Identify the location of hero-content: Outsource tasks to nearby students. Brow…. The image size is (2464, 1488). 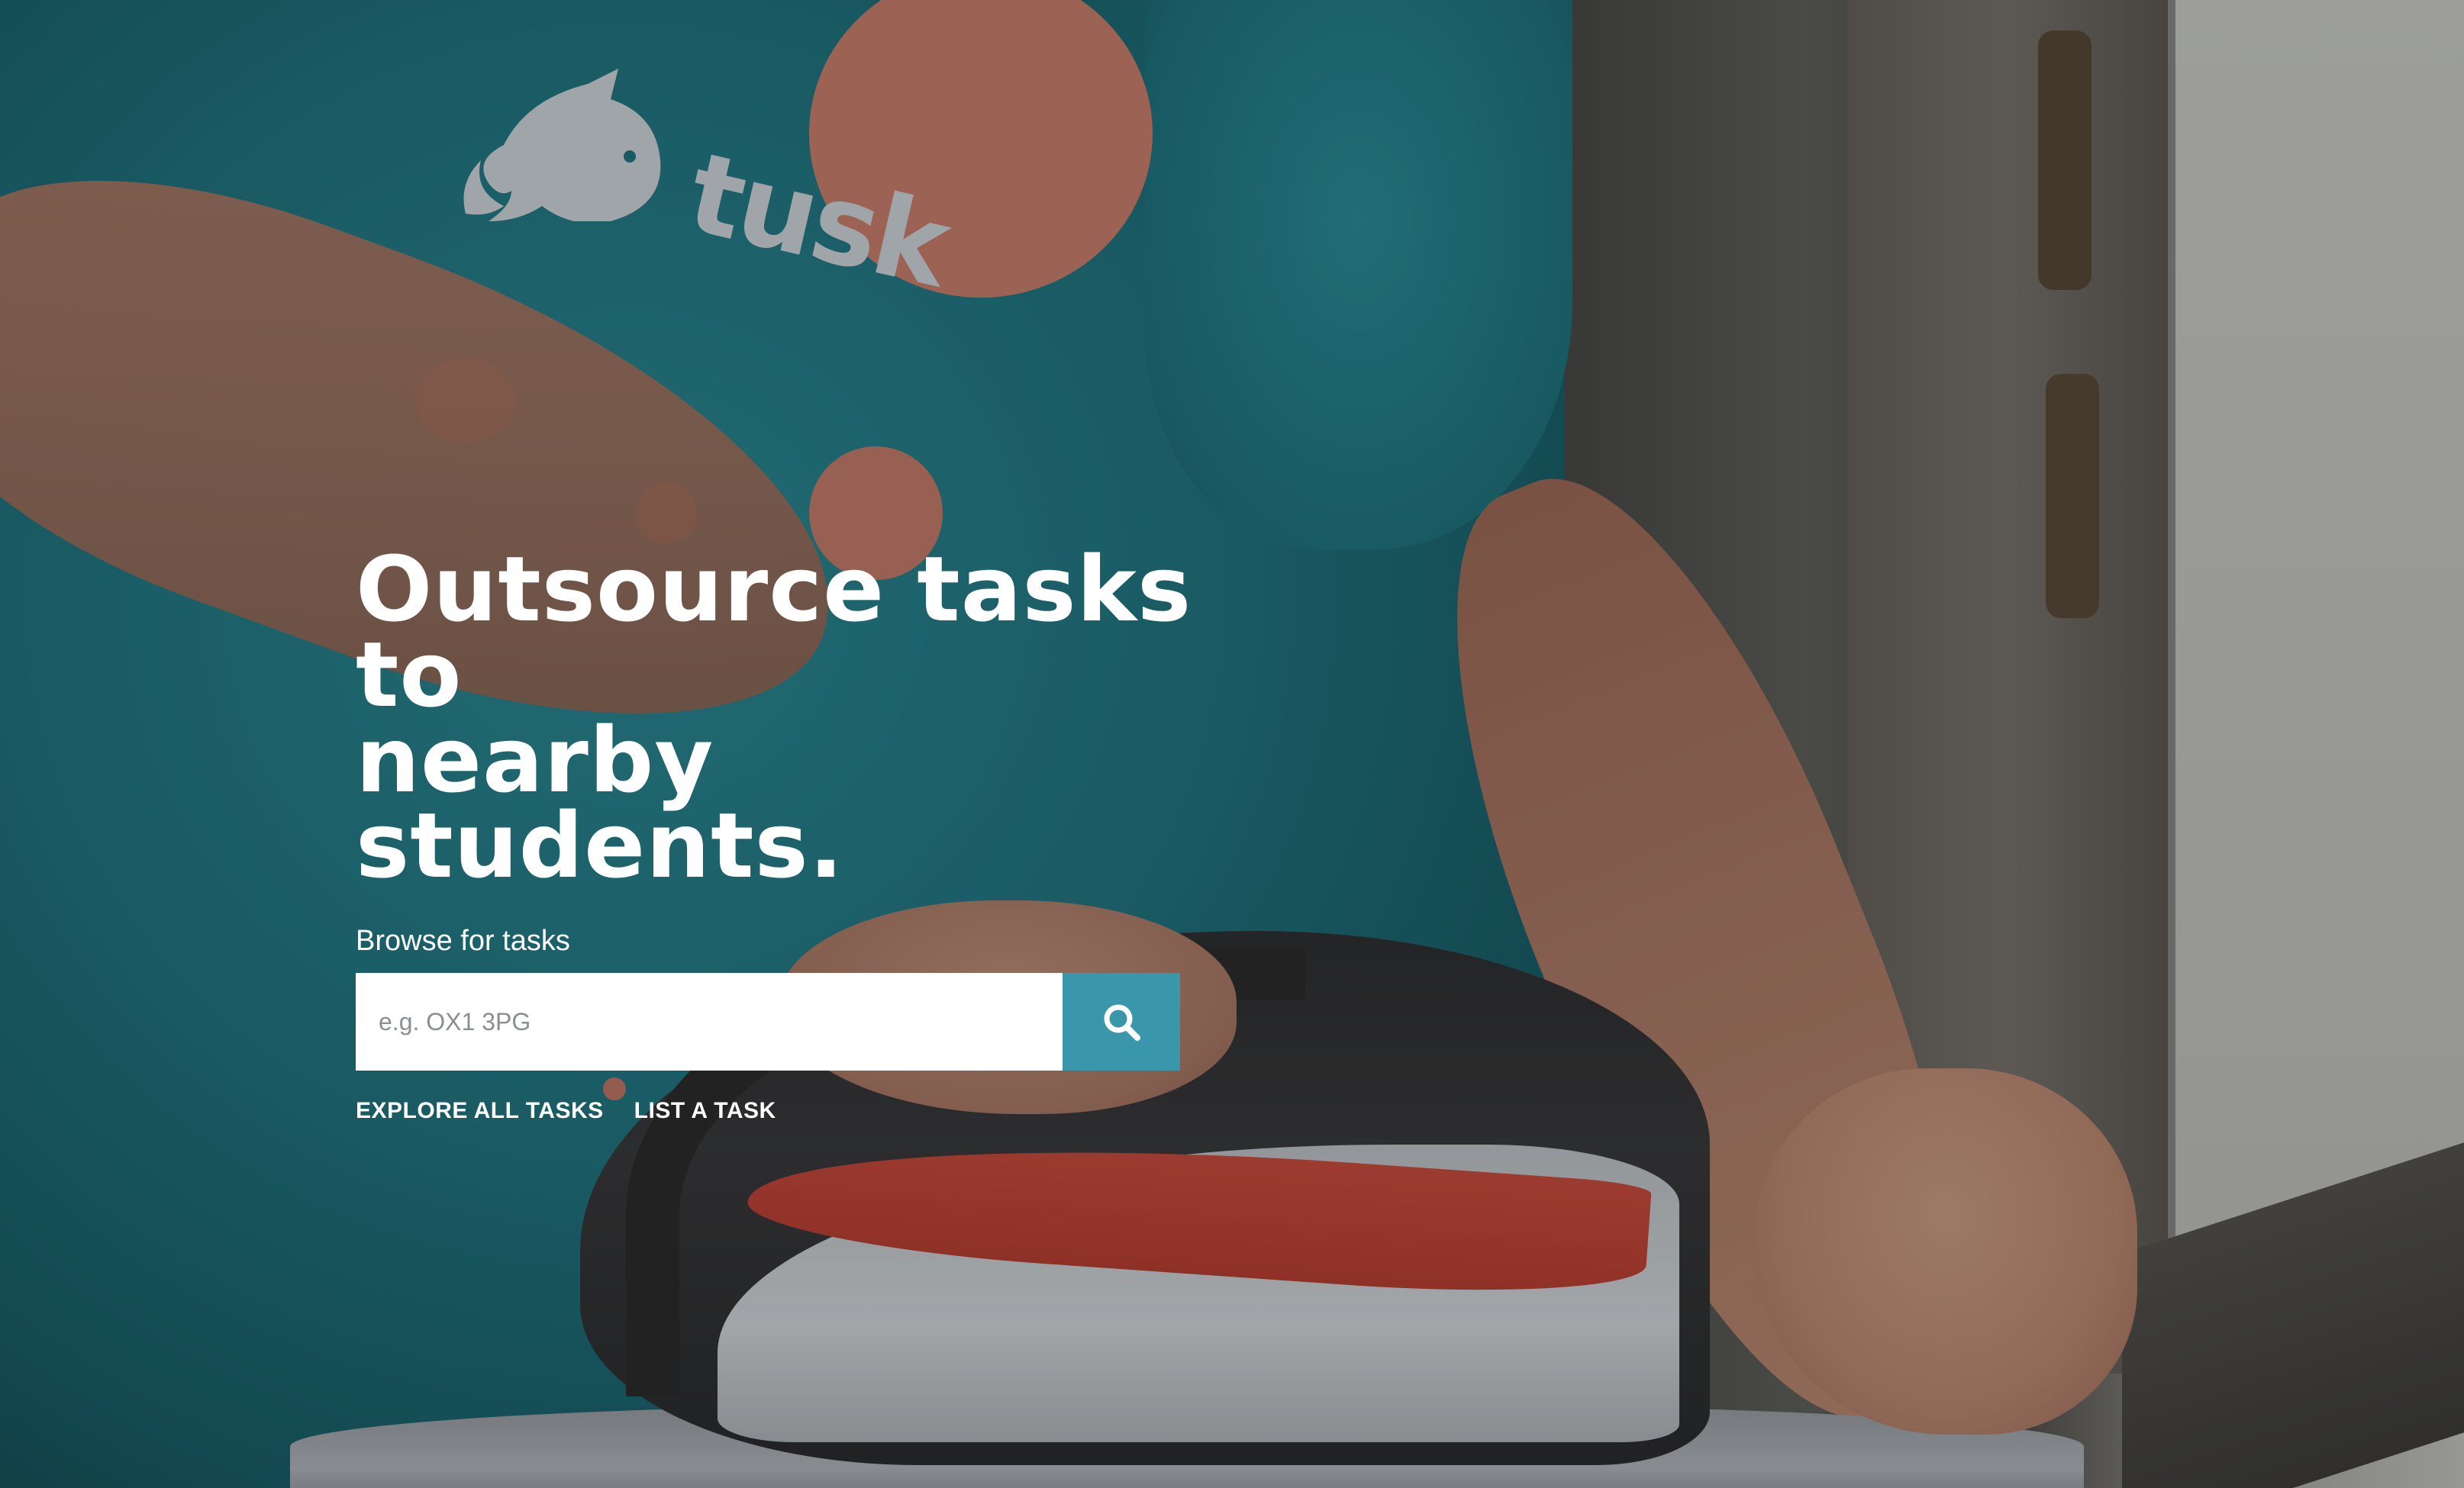
(776, 834).